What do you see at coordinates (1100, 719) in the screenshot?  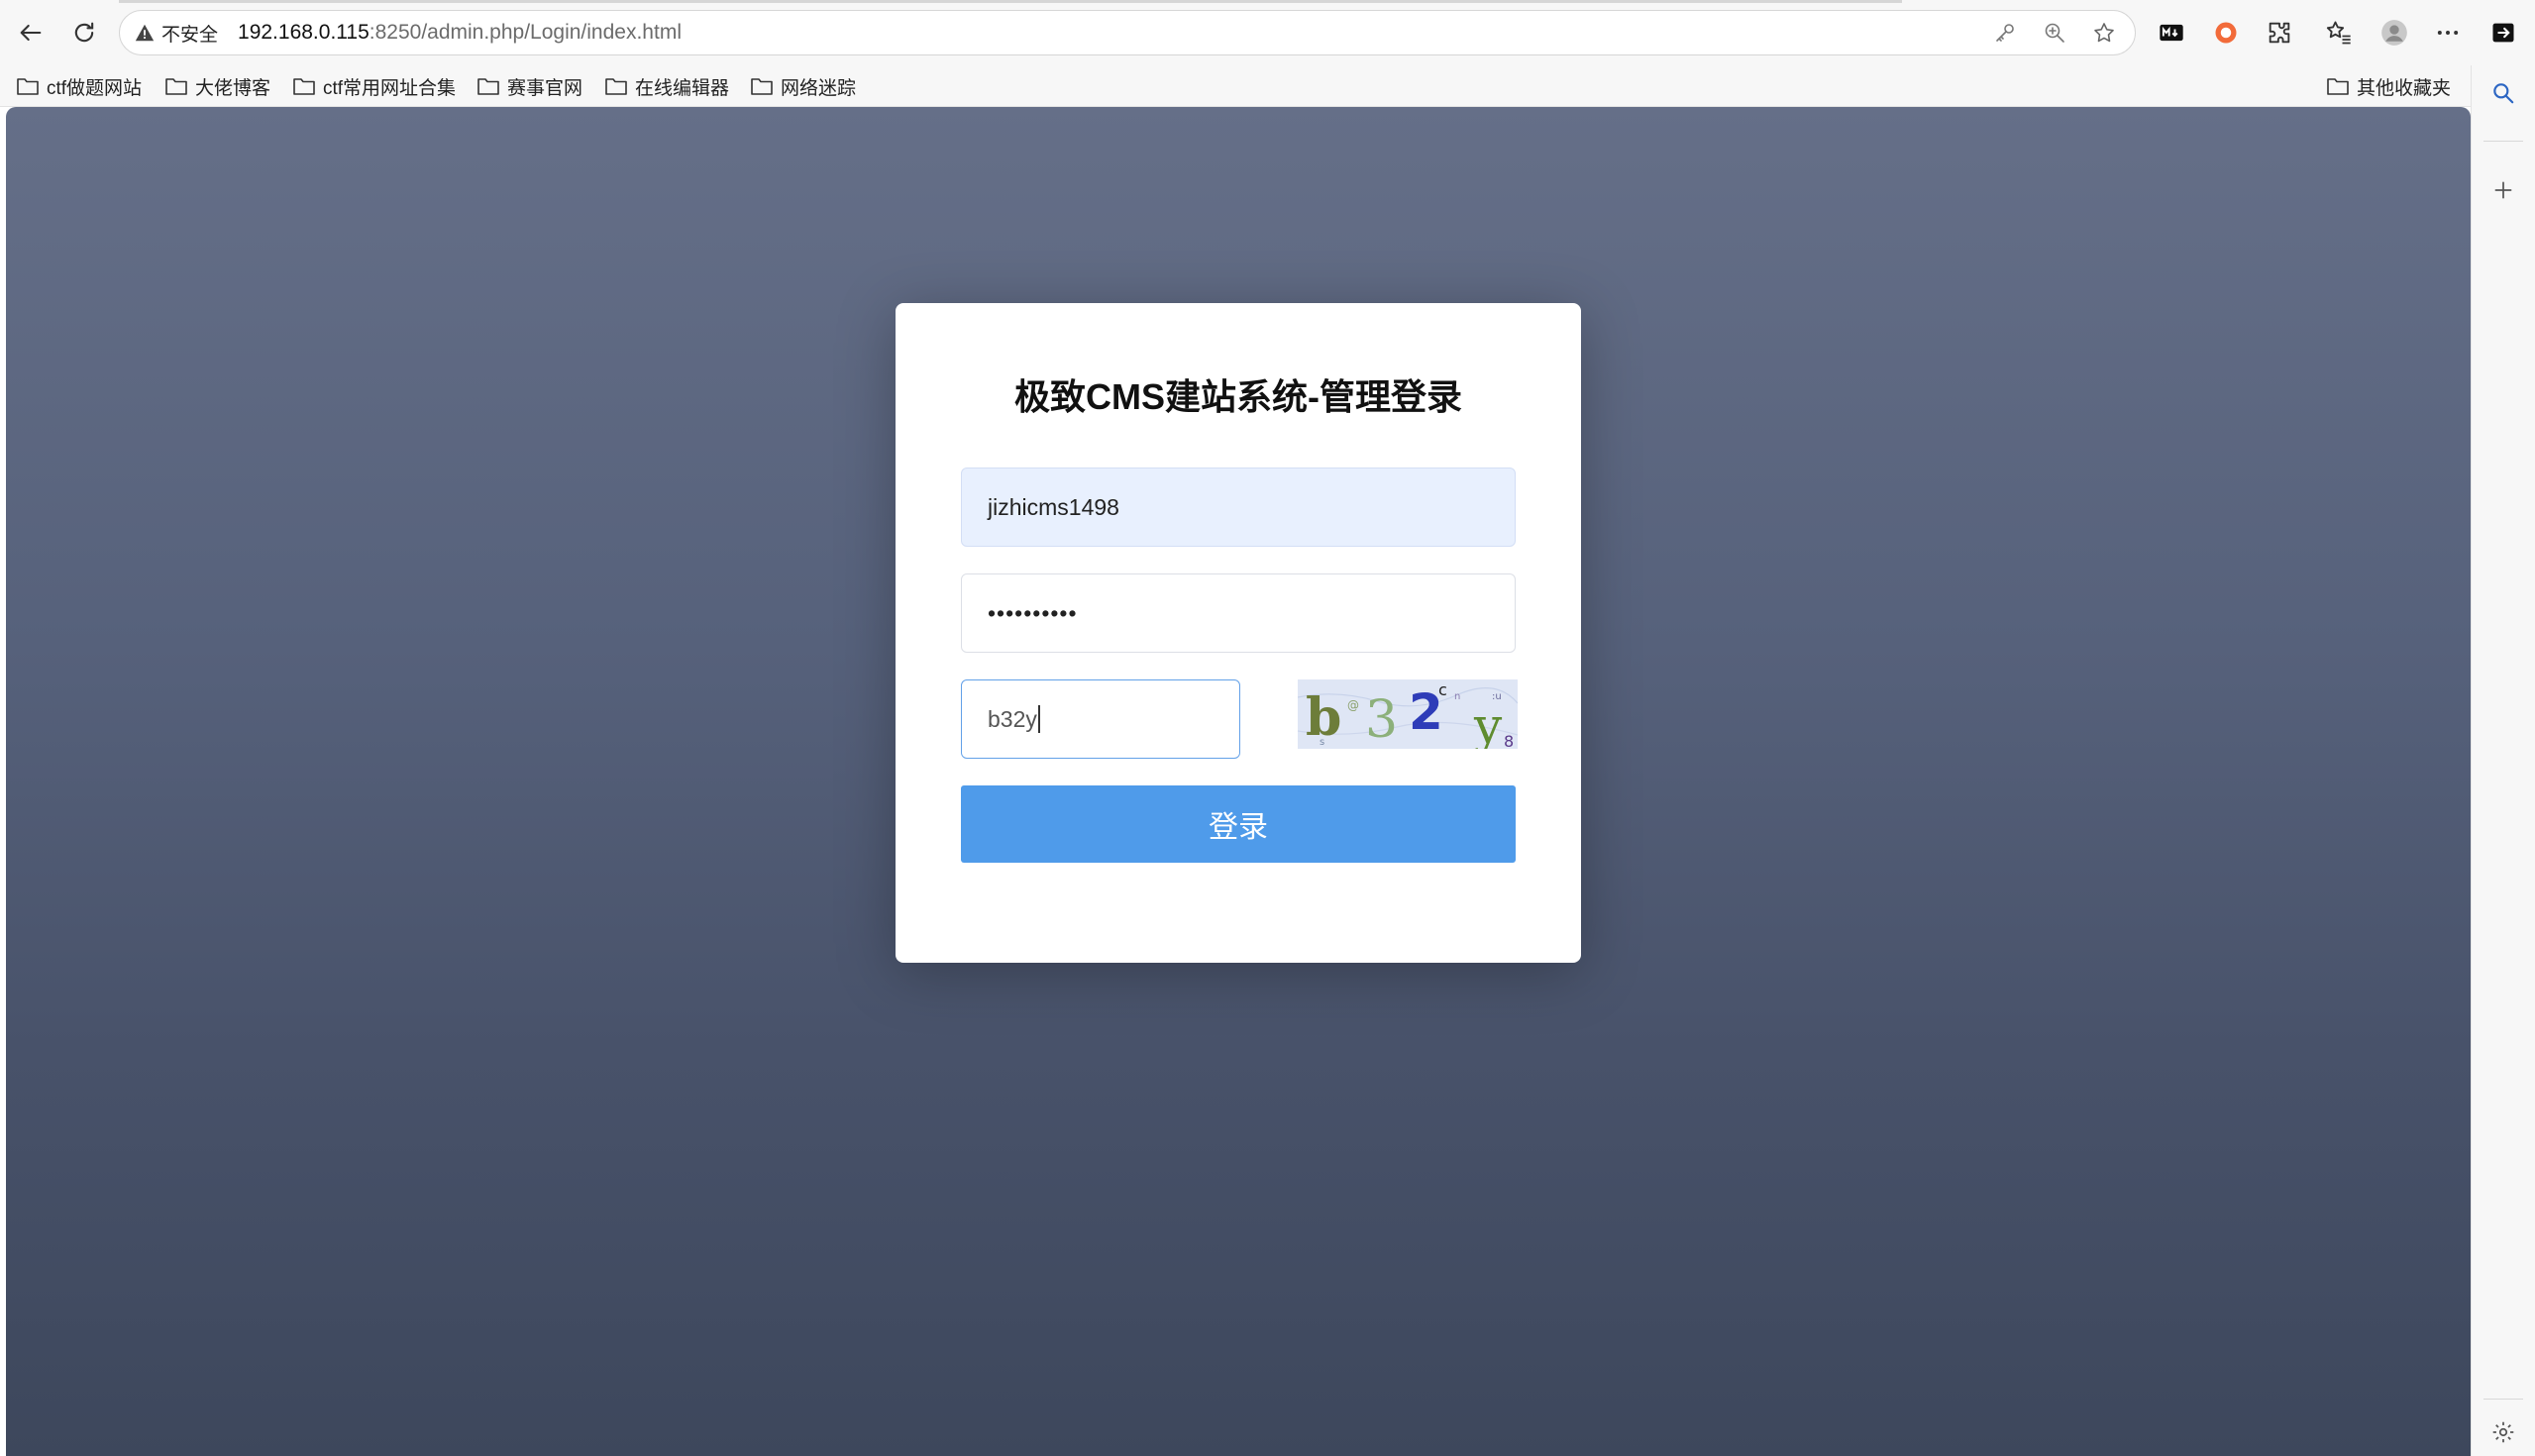 I see `captcha-input: b32y` at bounding box center [1100, 719].